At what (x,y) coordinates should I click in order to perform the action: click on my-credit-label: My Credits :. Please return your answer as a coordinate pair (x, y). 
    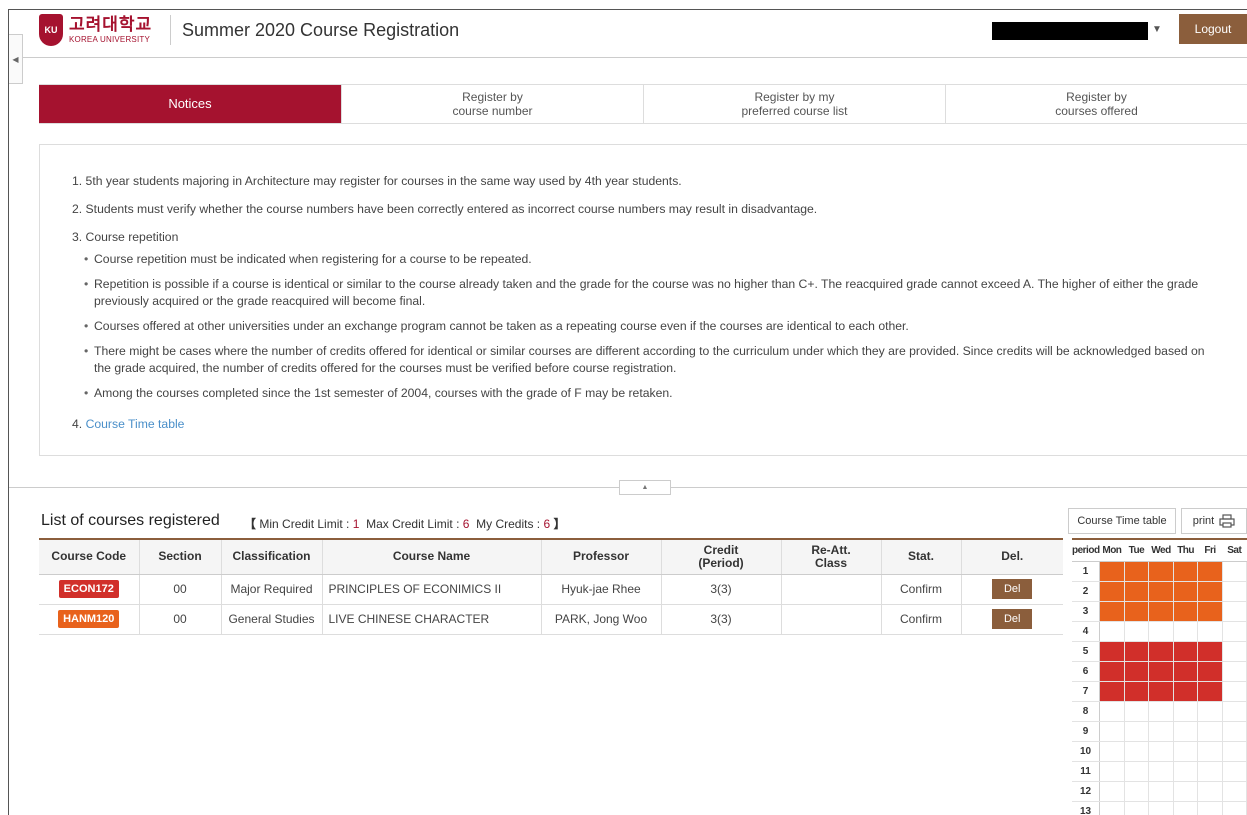
    Looking at the image, I should click on (510, 524).